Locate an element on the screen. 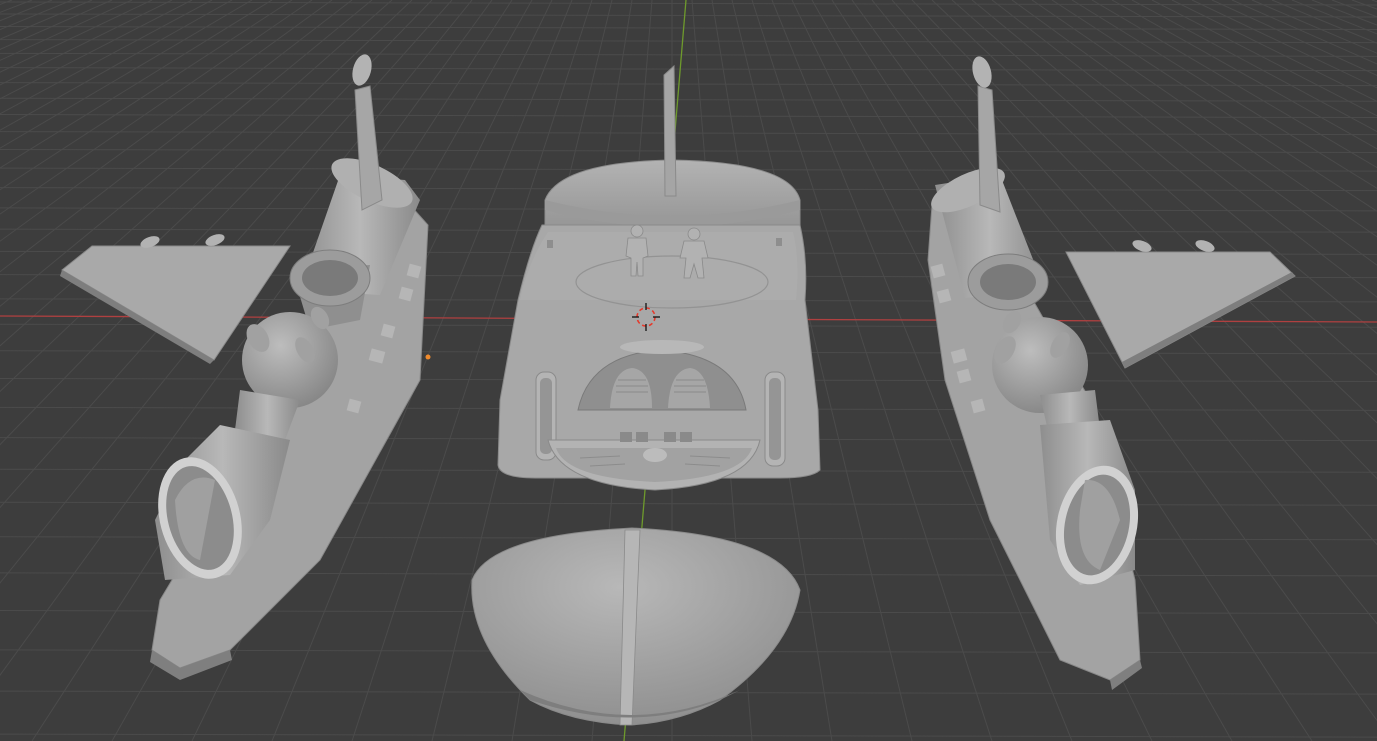 The width and height of the screenshot is (1377, 741). origin-point-icon is located at coordinates (428, 357).